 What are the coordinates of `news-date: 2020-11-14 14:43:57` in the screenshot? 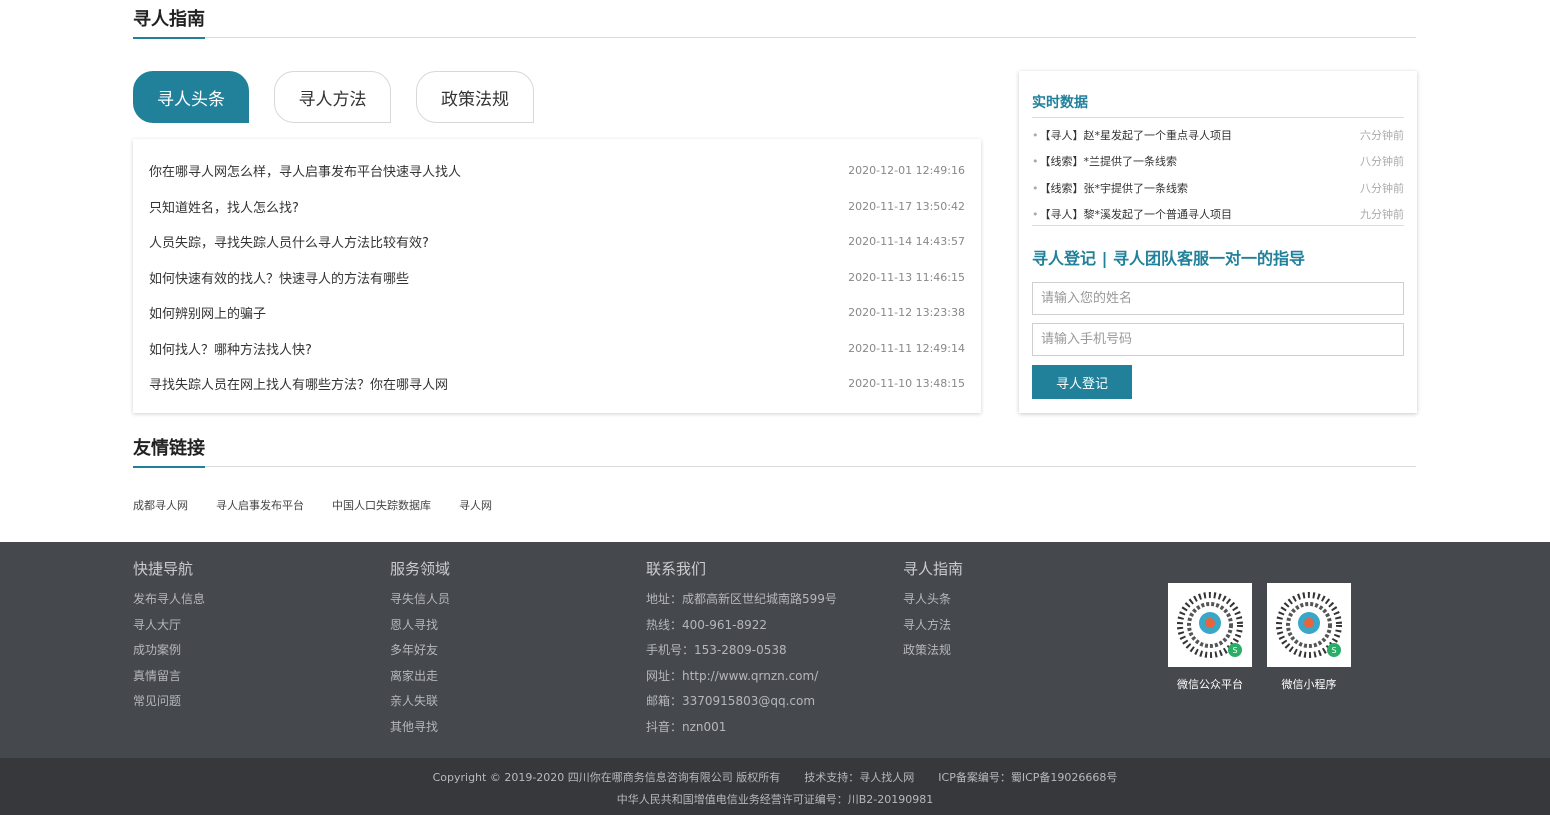 It's located at (906, 241).